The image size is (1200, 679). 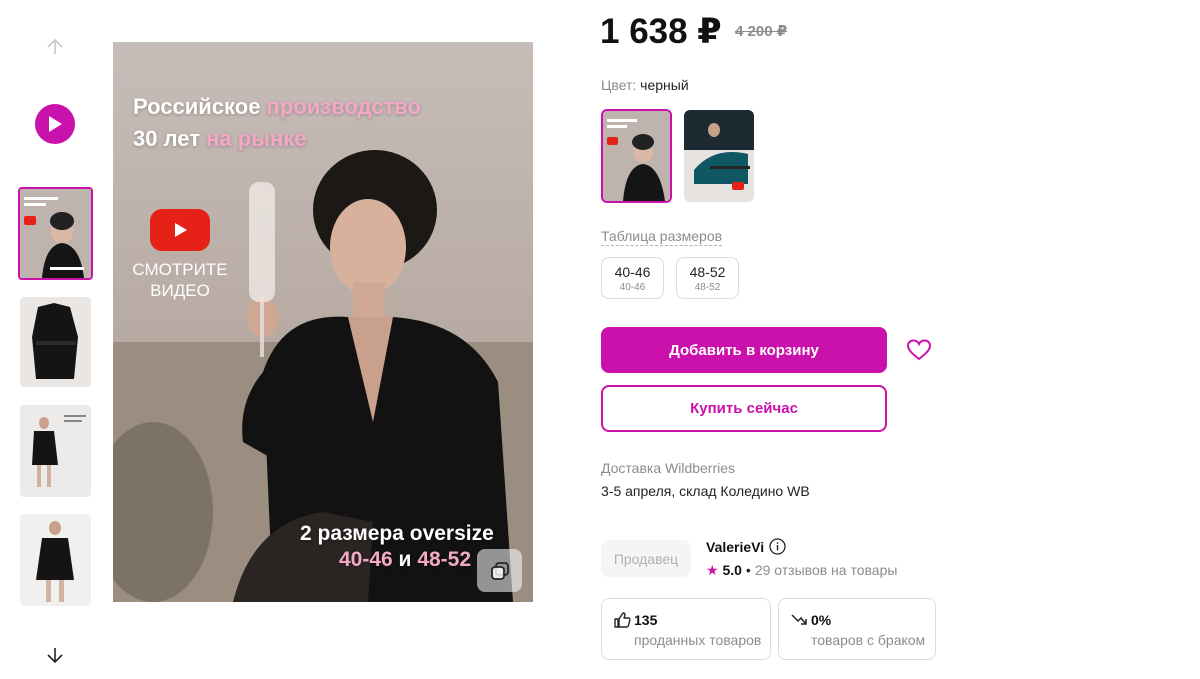 I want to click on size-option-40-46: 40-46 40-46, so click(x=632, y=278).